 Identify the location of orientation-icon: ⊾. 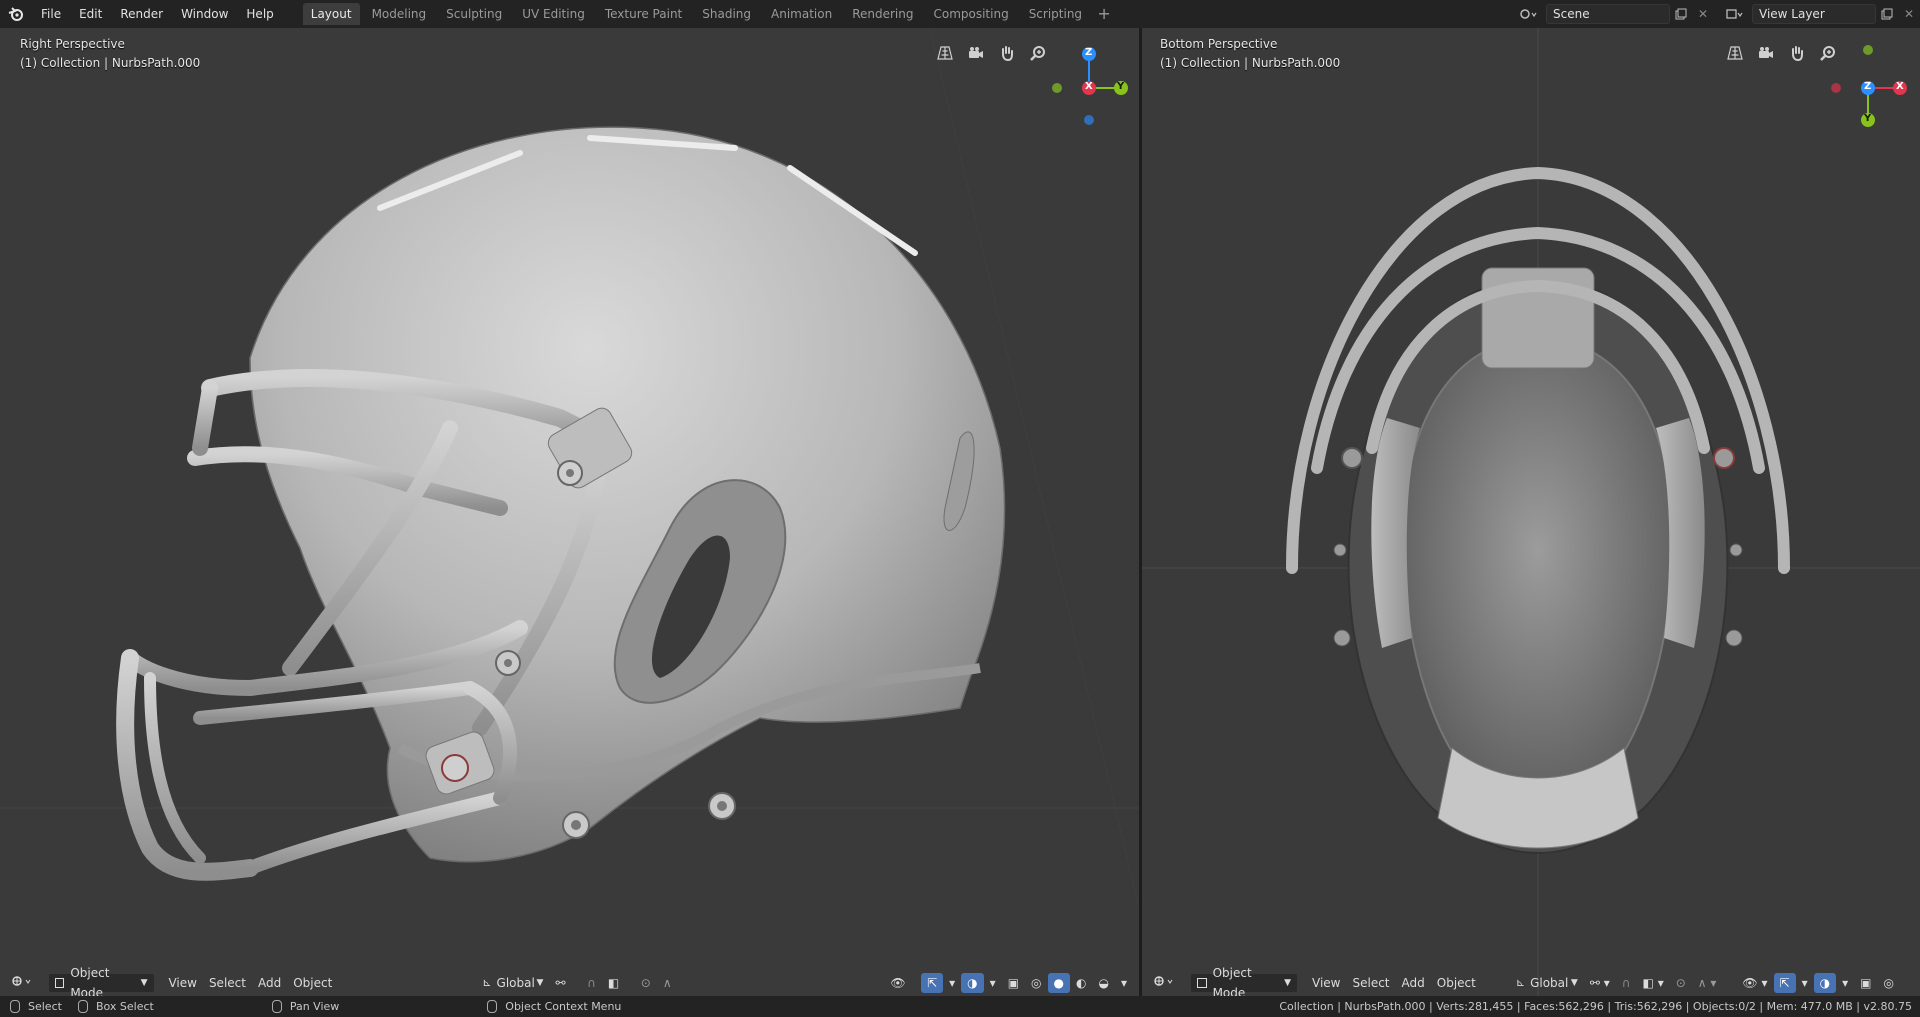
(1520, 982).